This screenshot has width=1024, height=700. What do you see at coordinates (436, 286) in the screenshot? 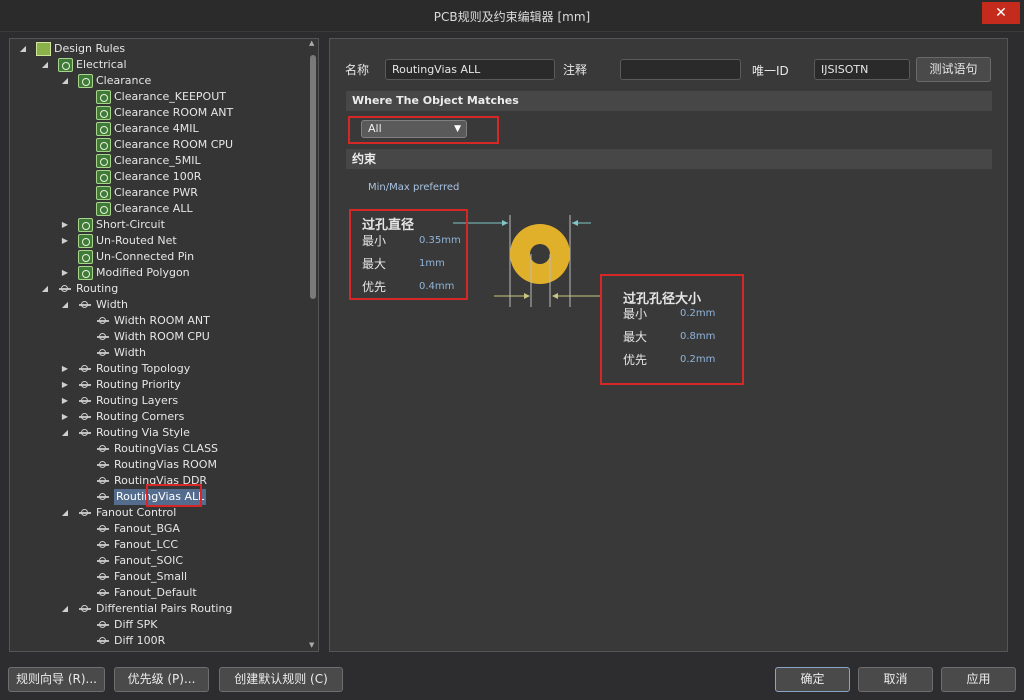
I see `diameter-pref-value: 0.4mm` at bounding box center [436, 286].